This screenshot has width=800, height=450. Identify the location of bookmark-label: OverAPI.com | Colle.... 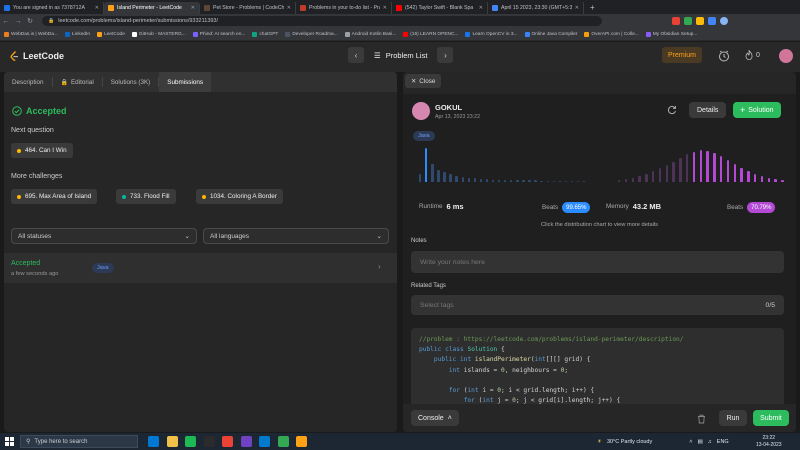
(615, 34).